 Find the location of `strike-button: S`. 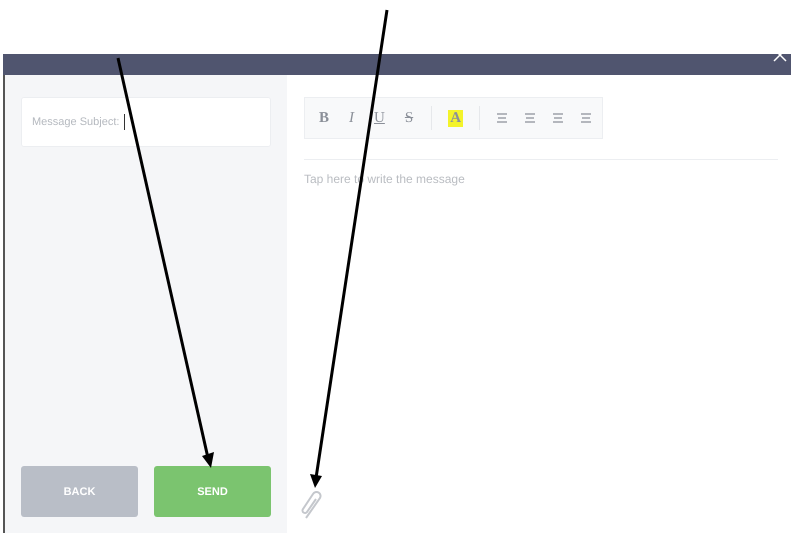

strike-button: S is located at coordinates (409, 118).